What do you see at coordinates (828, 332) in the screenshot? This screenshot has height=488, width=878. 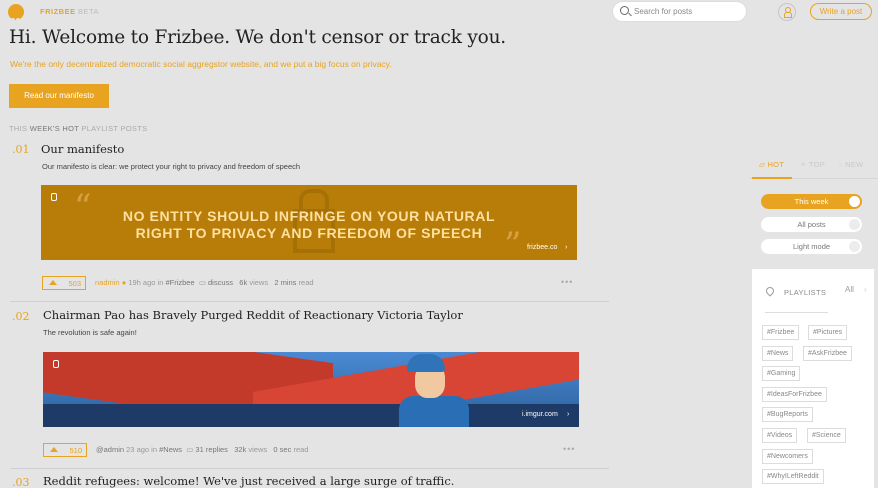 I see `playlist-tag: #Pictures` at bounding box center [828, 332].